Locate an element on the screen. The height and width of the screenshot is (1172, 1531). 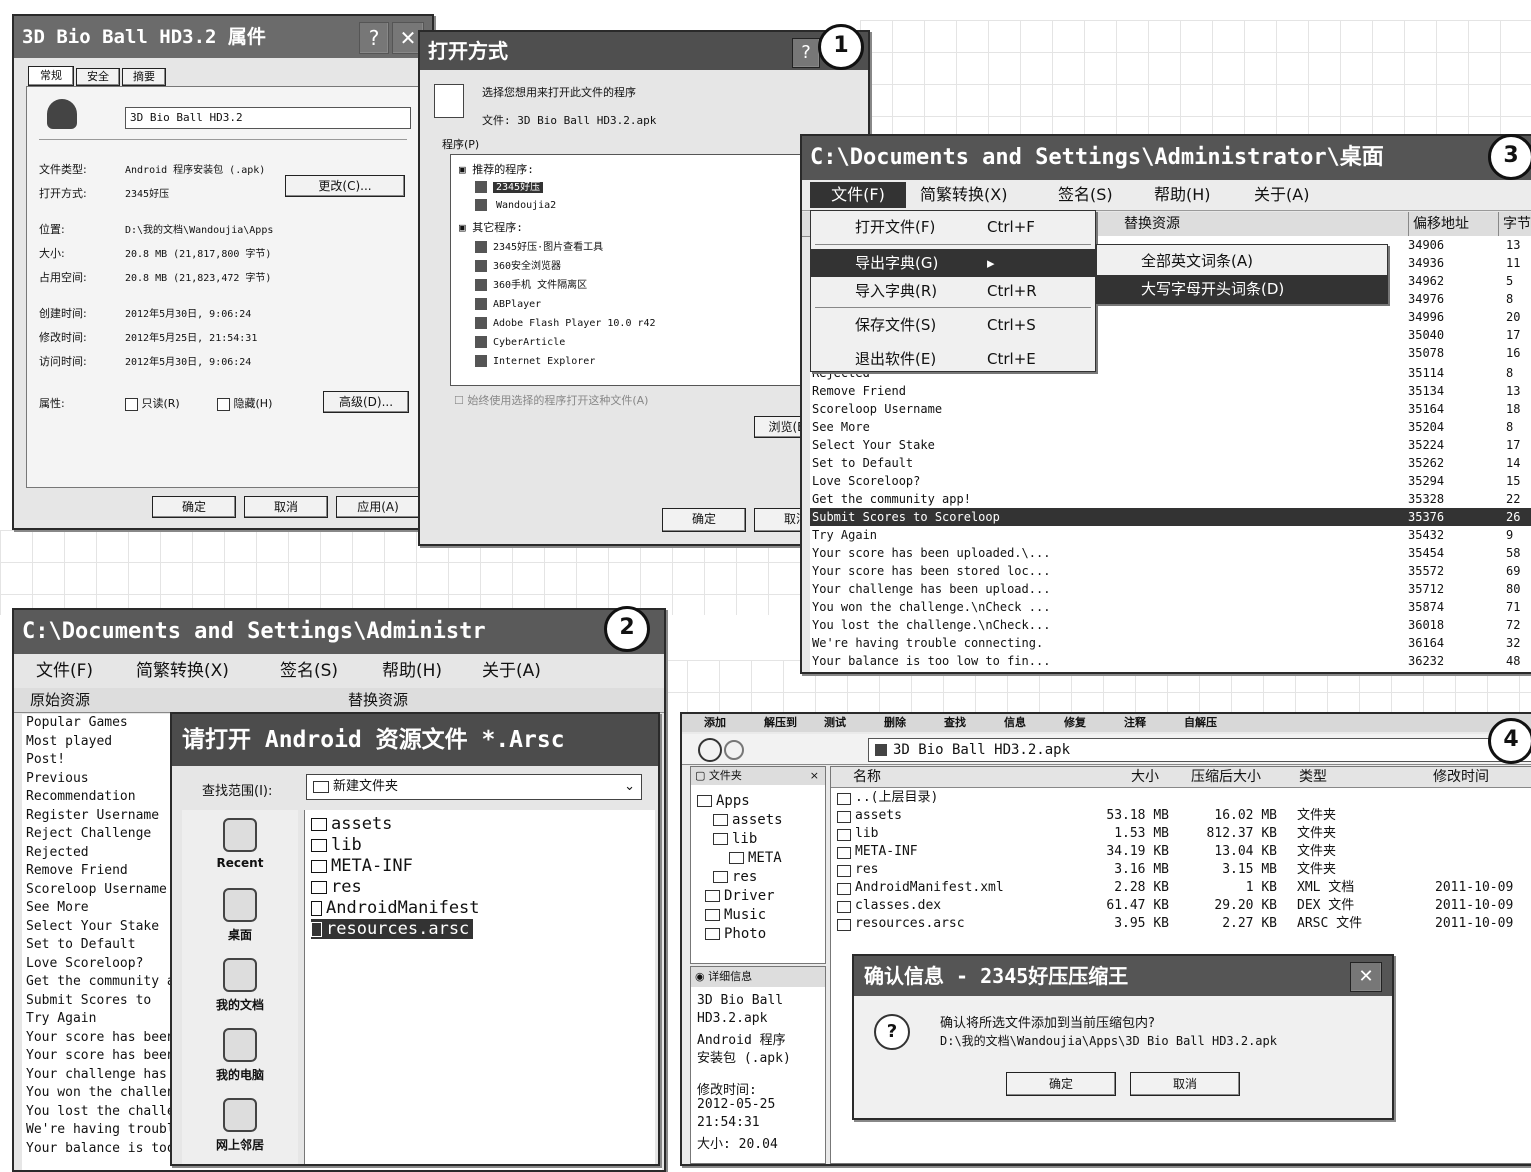
toolbar-button: 添加 is located at coordinates (715, 723).